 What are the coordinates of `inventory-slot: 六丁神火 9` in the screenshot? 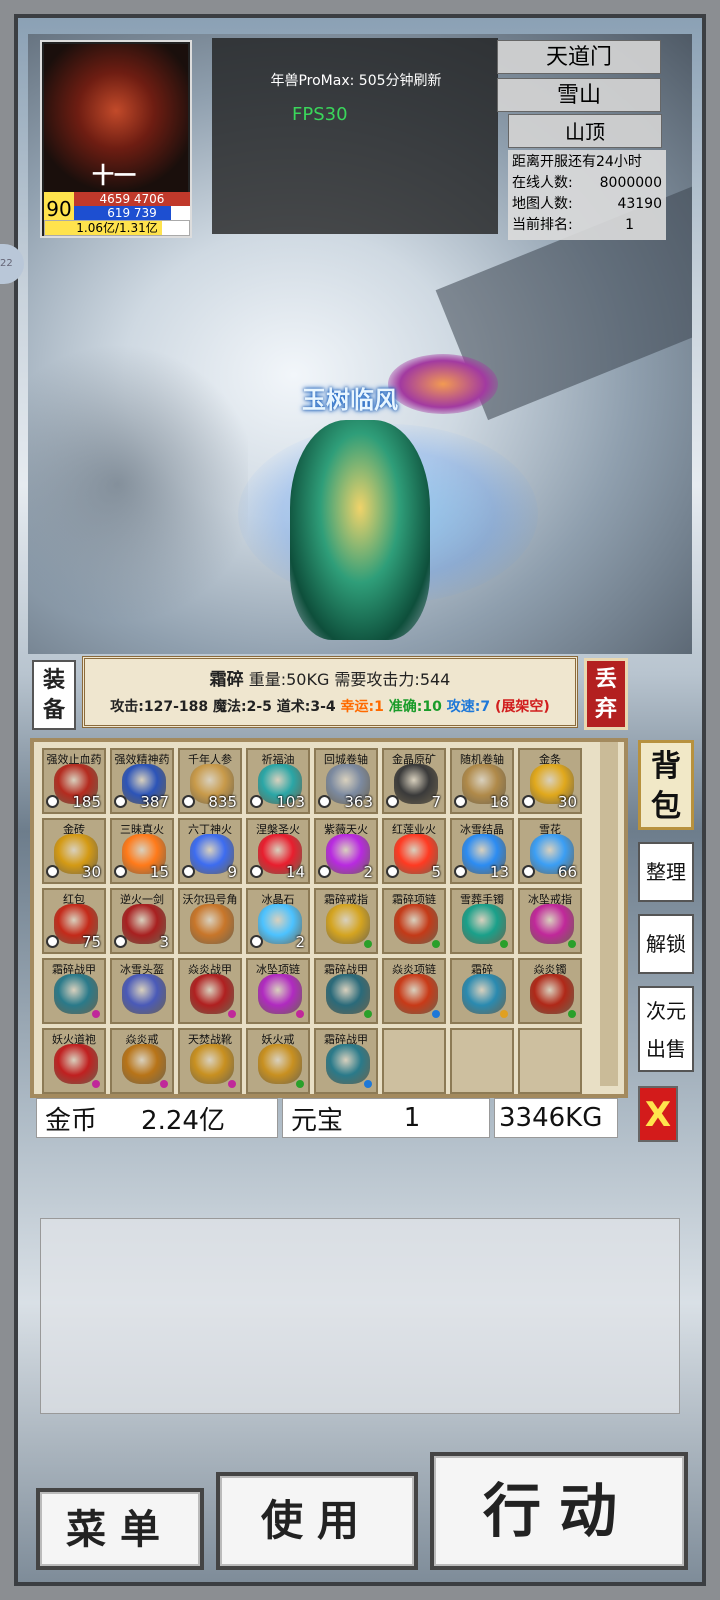 It's located at (210, 851).